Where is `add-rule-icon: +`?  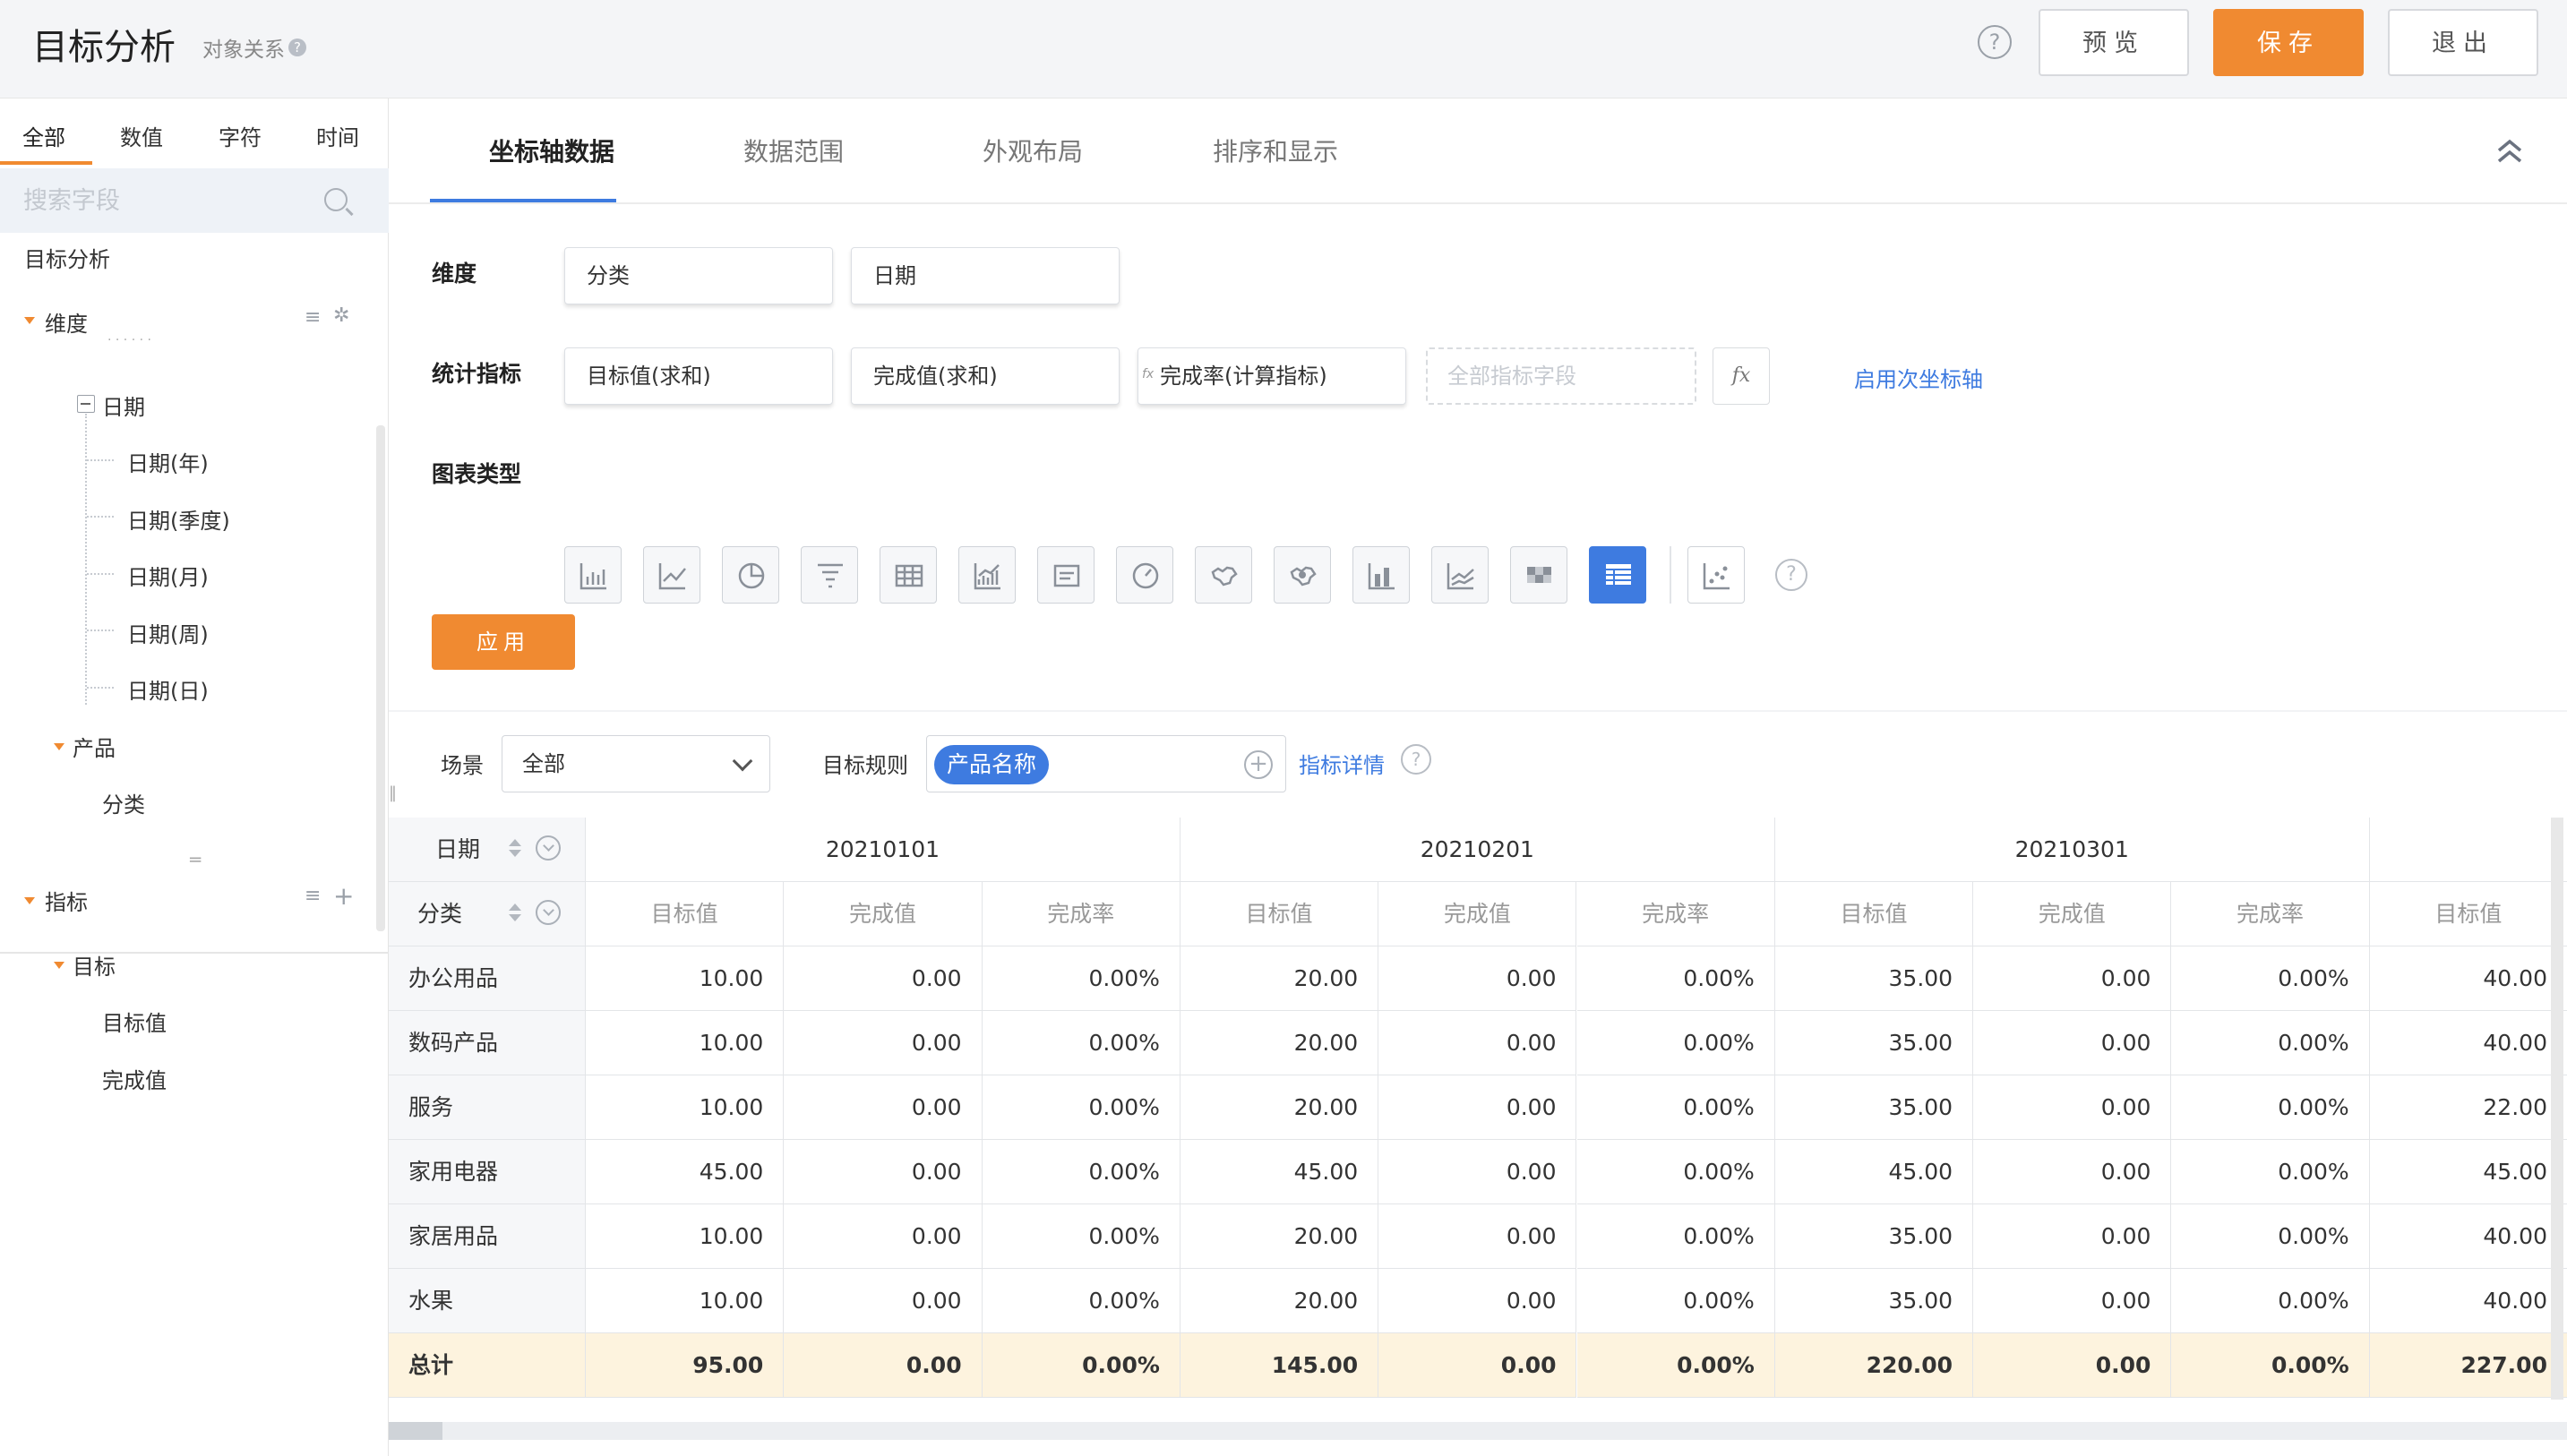 add-rule-icon: + is located at coordinates (1258, 764).